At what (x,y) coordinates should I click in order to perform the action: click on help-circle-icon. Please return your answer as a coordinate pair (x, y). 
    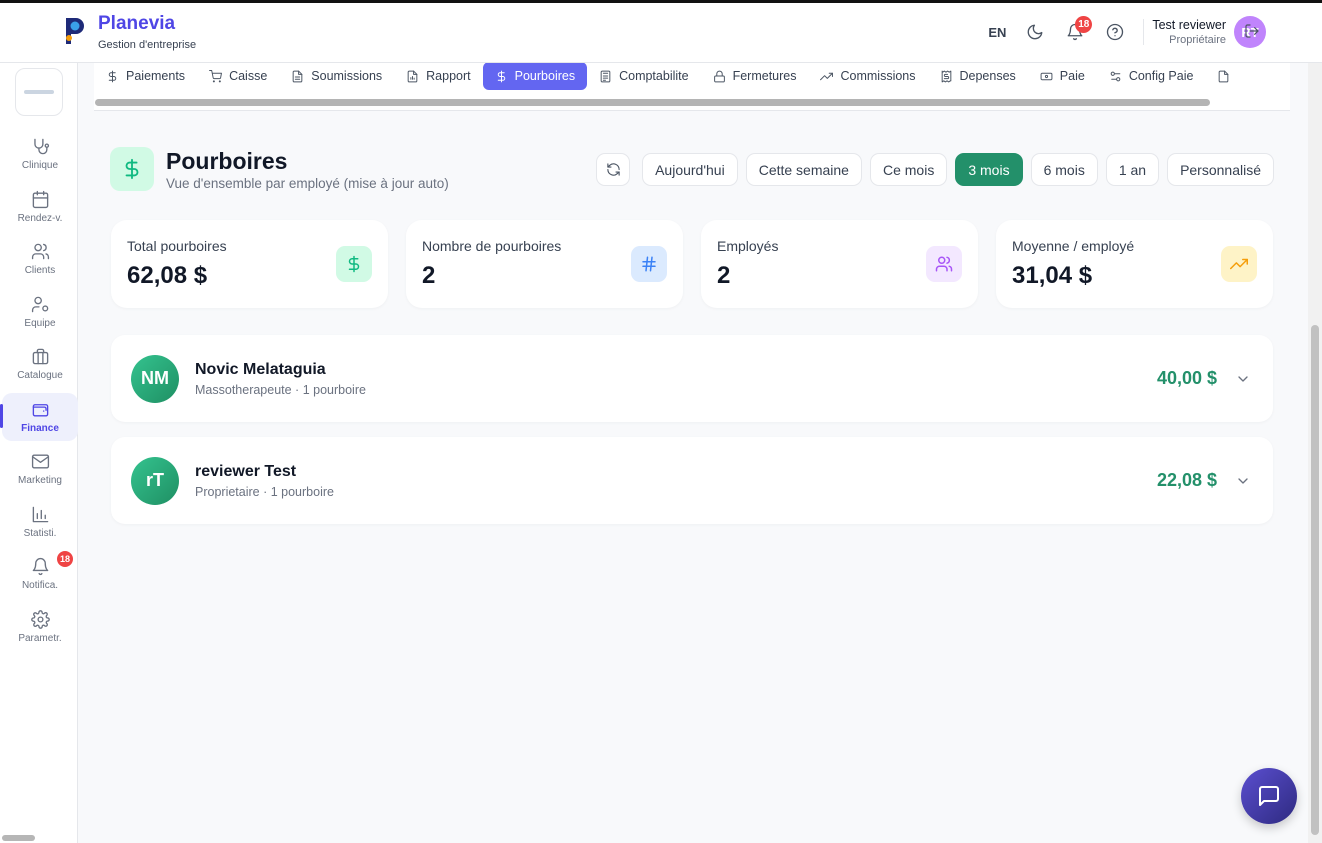
    Looking at the image, I should click on (1115, 32).